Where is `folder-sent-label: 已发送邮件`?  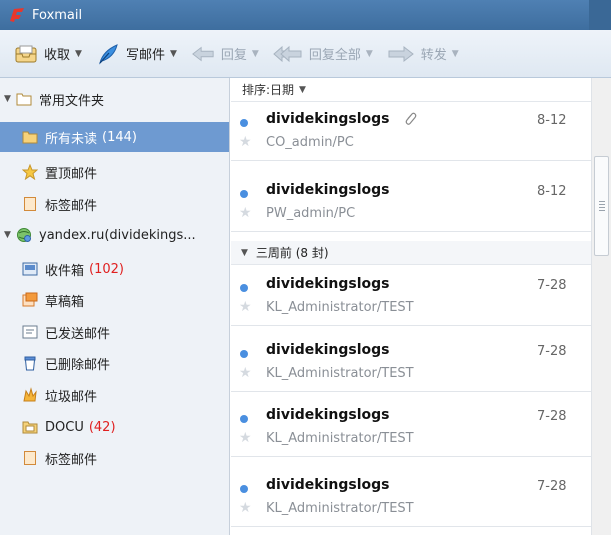
folder-sent-label: 已发送邮件 is located at coordinates (78, 334).